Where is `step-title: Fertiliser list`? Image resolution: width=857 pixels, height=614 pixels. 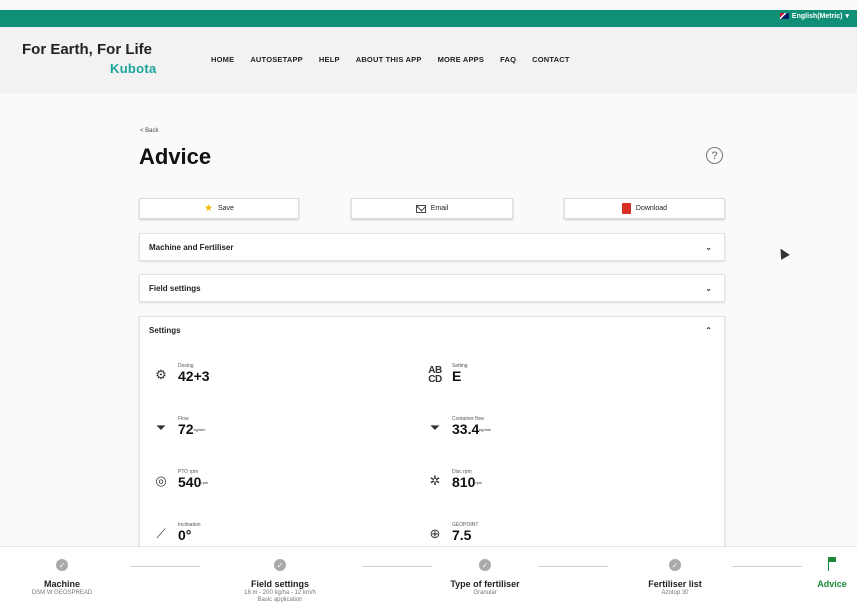 step-title: Fertiliser list is located at coordinates (675, 584).